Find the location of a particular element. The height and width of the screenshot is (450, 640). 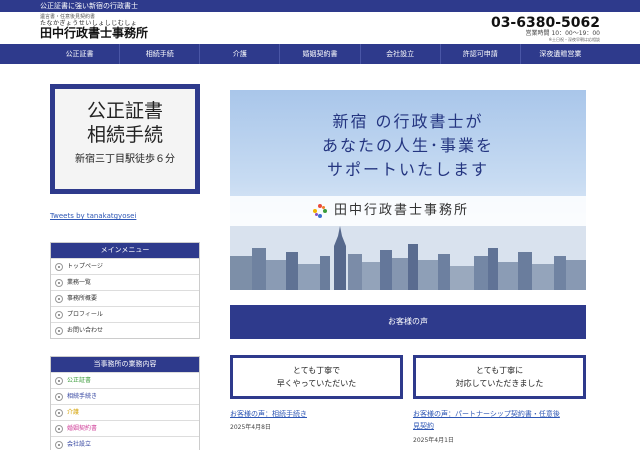

service-item-label: 相続手続き is located at coordinates (82, 396).